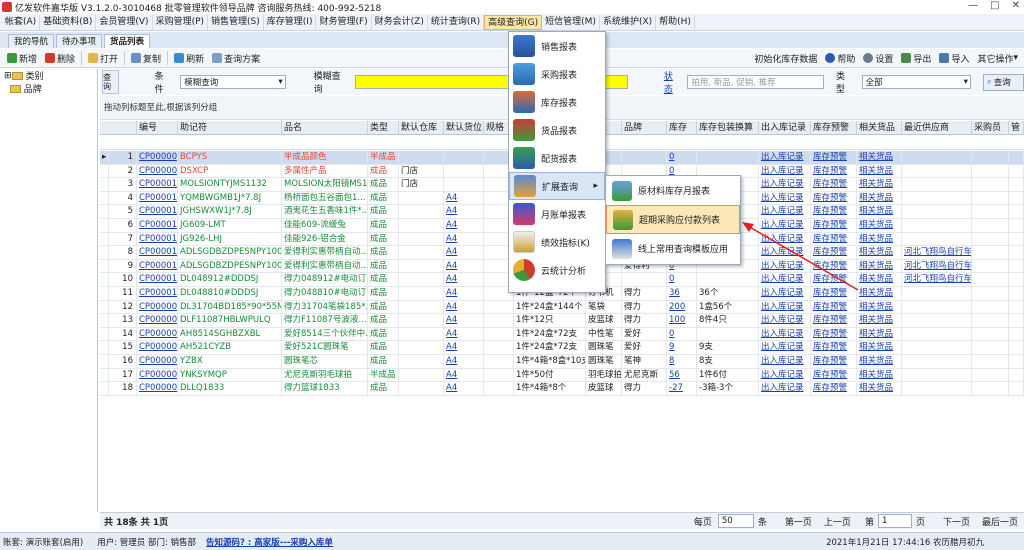  What do you see at coordinates (755, 82) in the screenshot?
I see `tag-filter-input: 拍用, 新品, 促销, 推荐` at bounding box center [755, 82].